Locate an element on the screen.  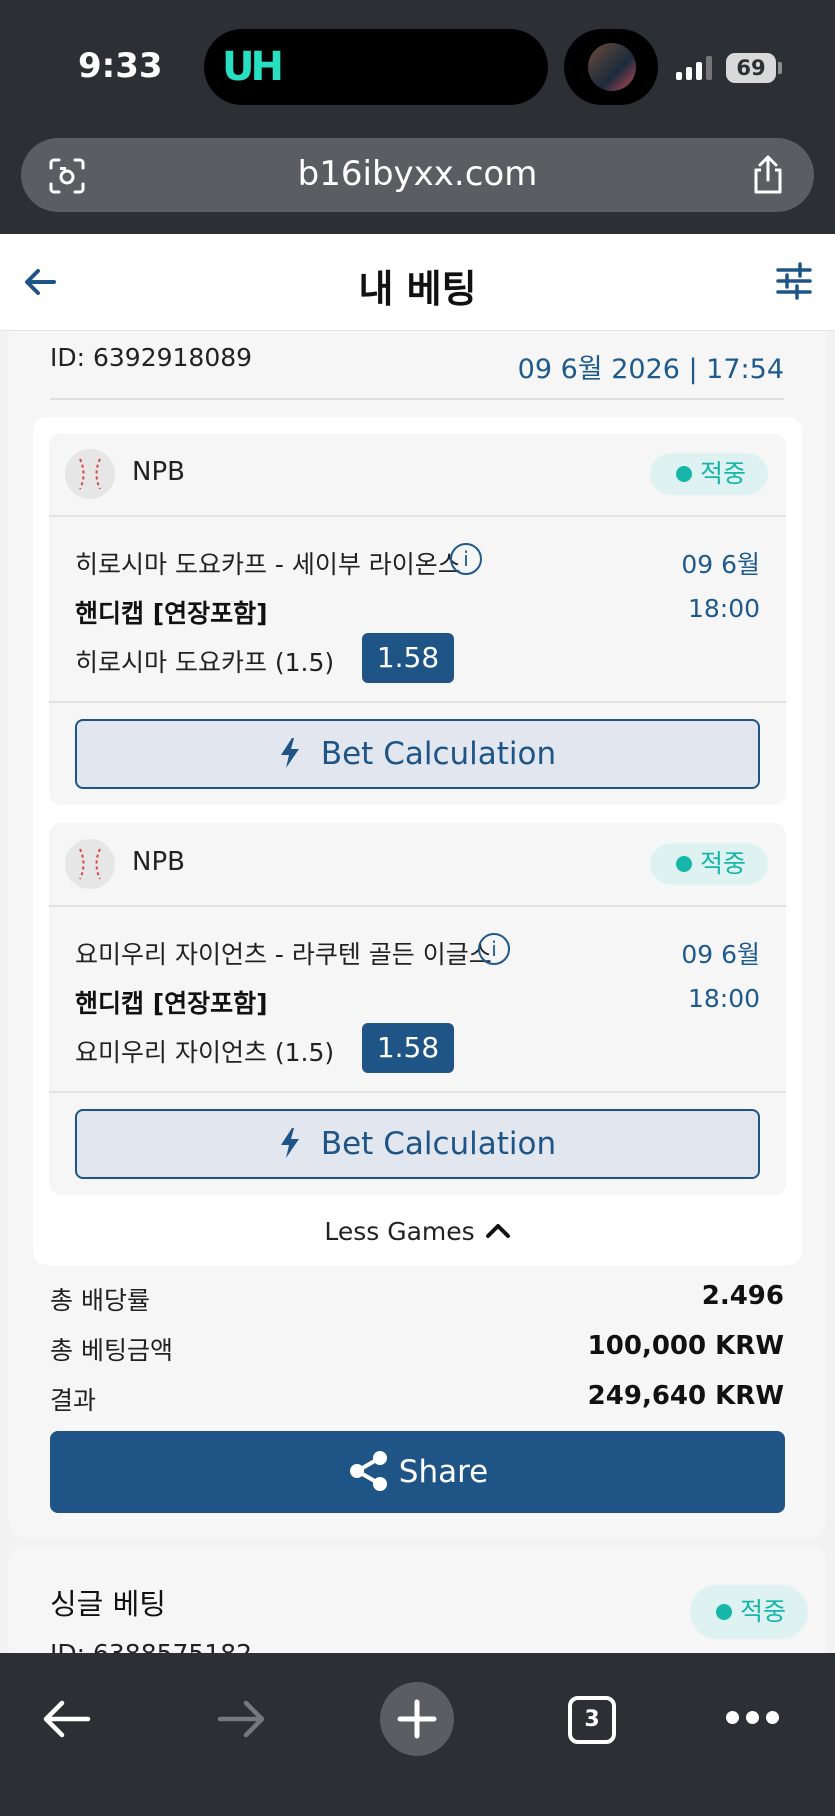
match-name: 요미우리 자이언츠 - 라쿠텐 골든 이글스 is located at coordinates (283, 954).